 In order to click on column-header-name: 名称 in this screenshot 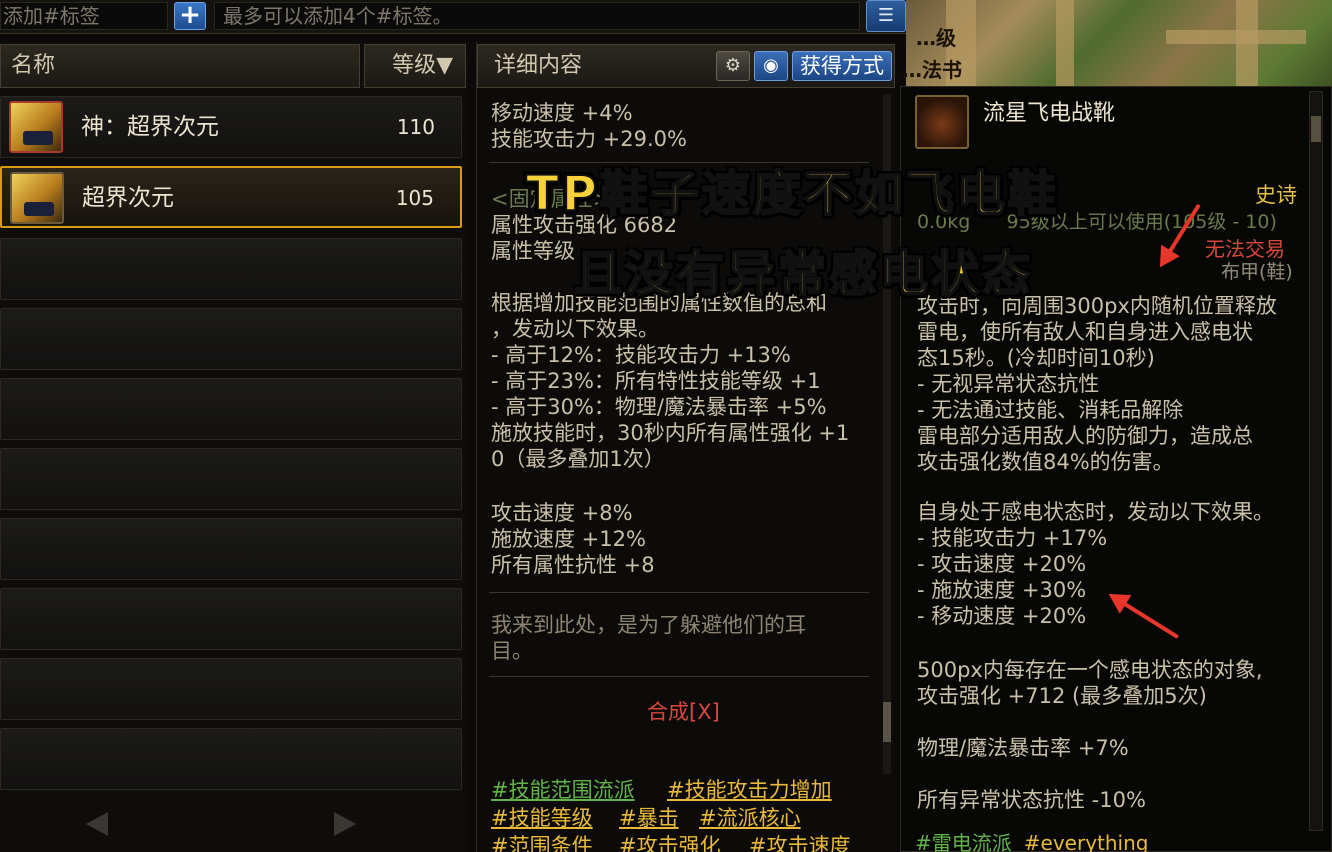, I will do `click(180, 66)`.